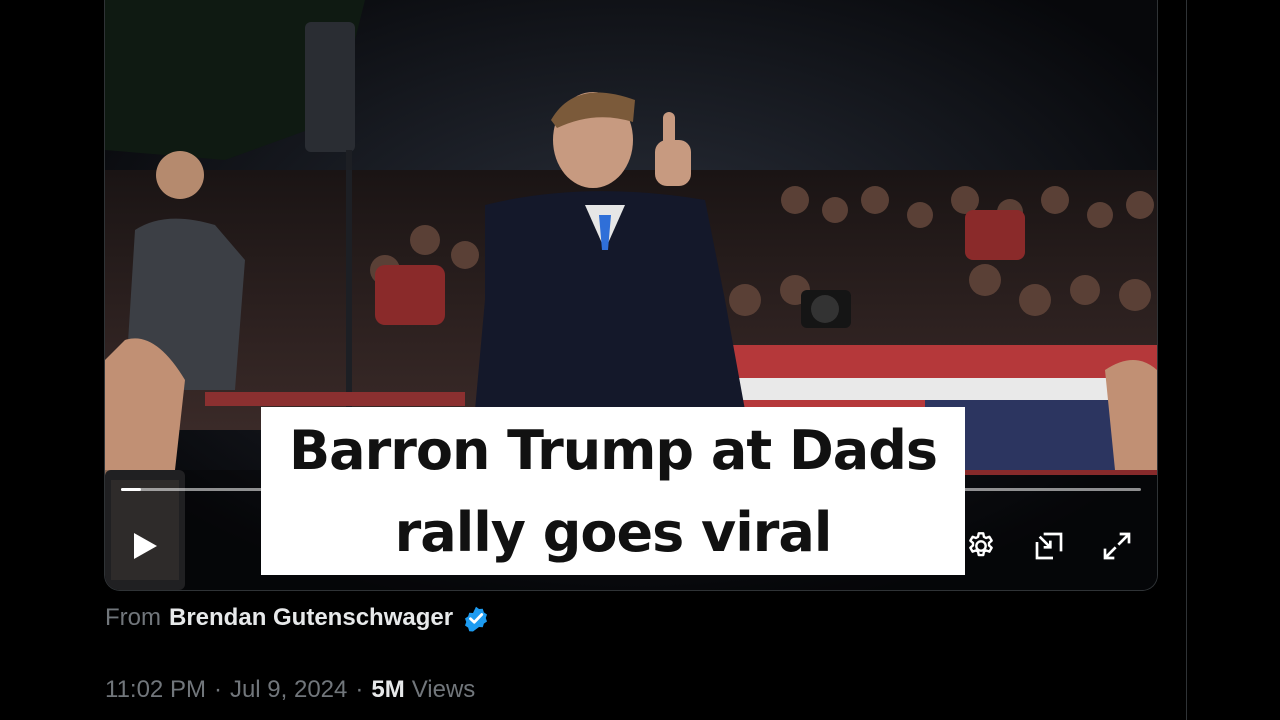  I want to click on headline-overlay: Barron Trump at Dads rally goes viral, so click(613, 491).